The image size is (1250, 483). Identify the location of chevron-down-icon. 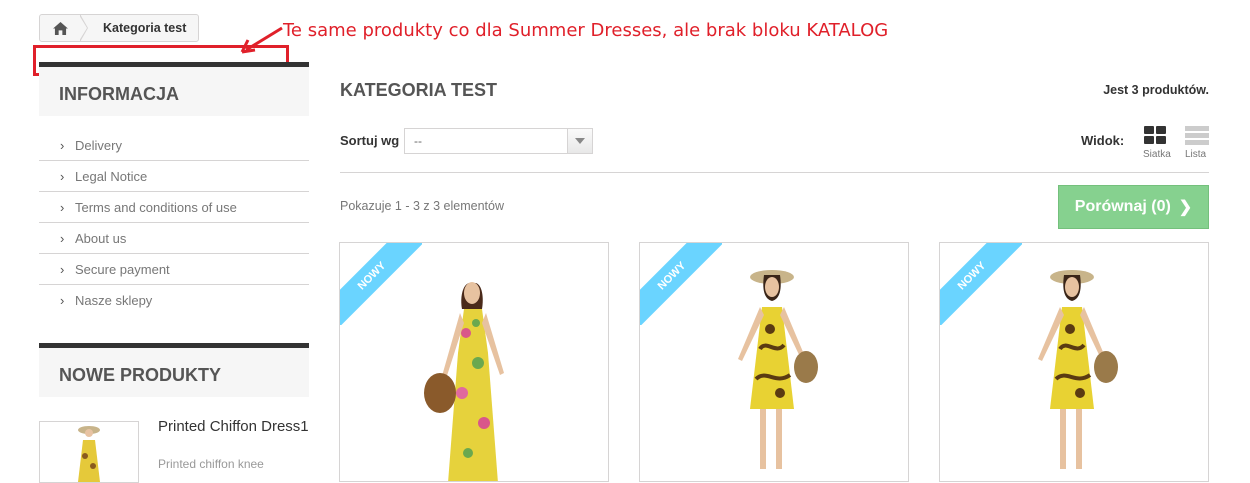
(579, 141).